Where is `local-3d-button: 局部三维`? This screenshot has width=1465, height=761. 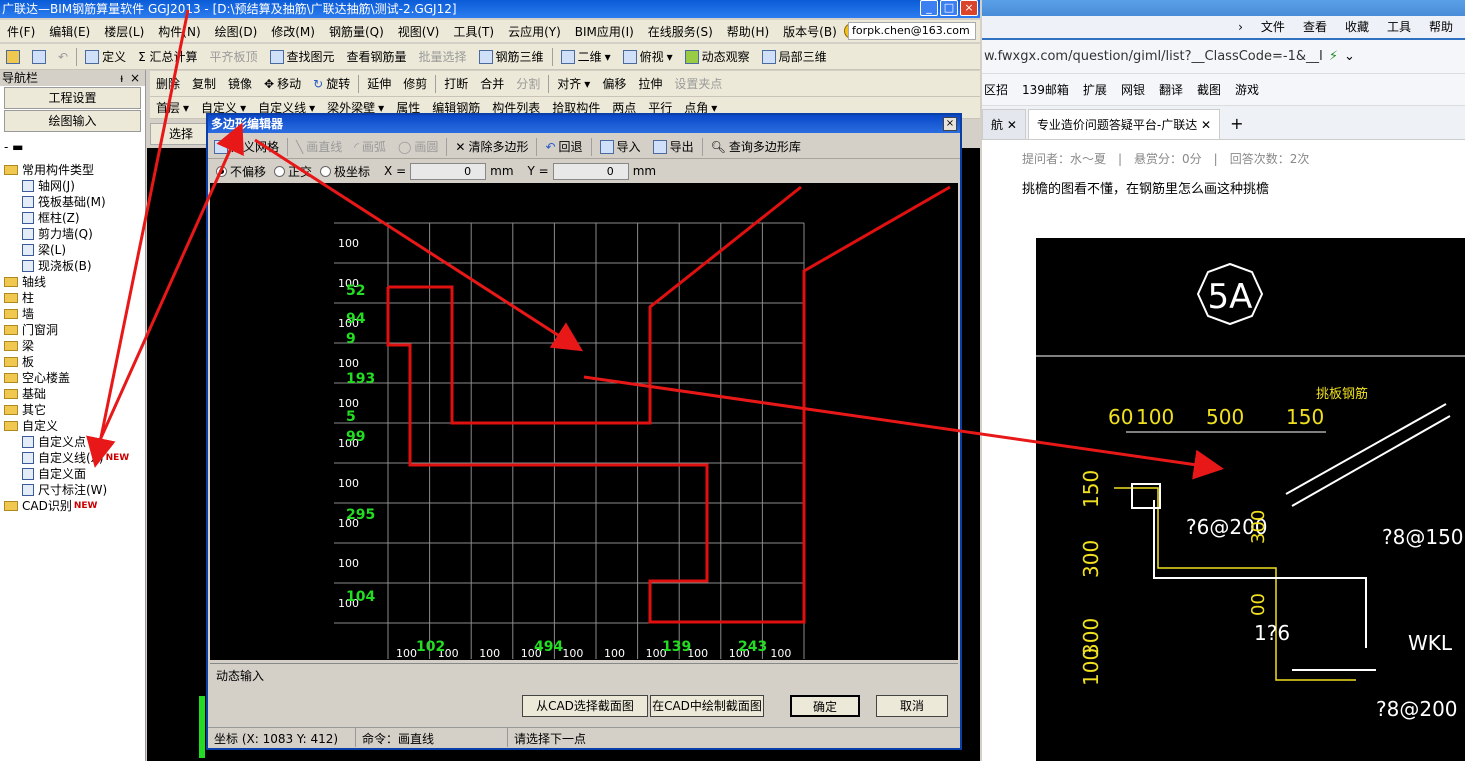 local-3d-button: 局部三维 is located at coordinates (794, 56).